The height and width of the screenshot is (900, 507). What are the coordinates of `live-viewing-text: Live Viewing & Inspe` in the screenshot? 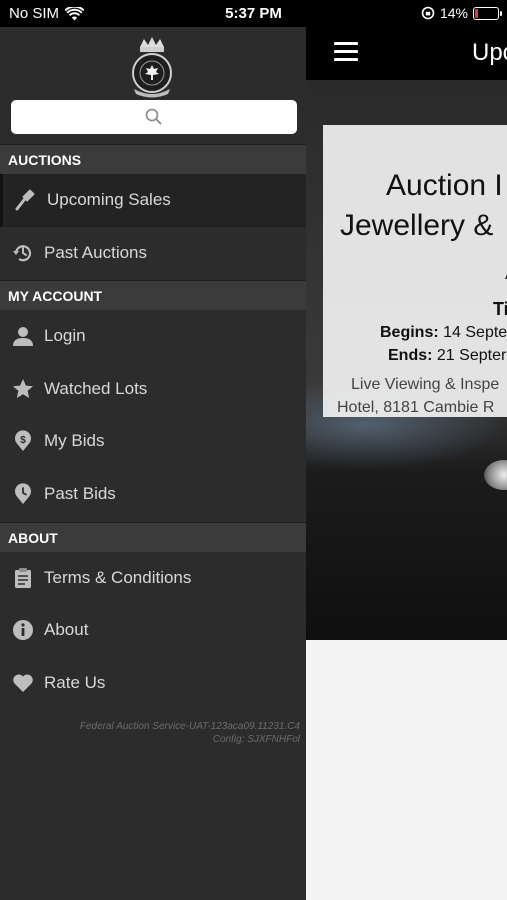 It's located at (425, 384).